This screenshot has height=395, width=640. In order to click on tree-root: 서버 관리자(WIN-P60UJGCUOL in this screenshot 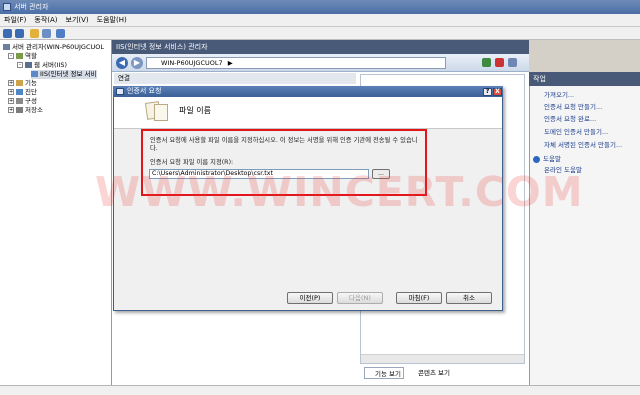, I will do `click(53, 47)`.